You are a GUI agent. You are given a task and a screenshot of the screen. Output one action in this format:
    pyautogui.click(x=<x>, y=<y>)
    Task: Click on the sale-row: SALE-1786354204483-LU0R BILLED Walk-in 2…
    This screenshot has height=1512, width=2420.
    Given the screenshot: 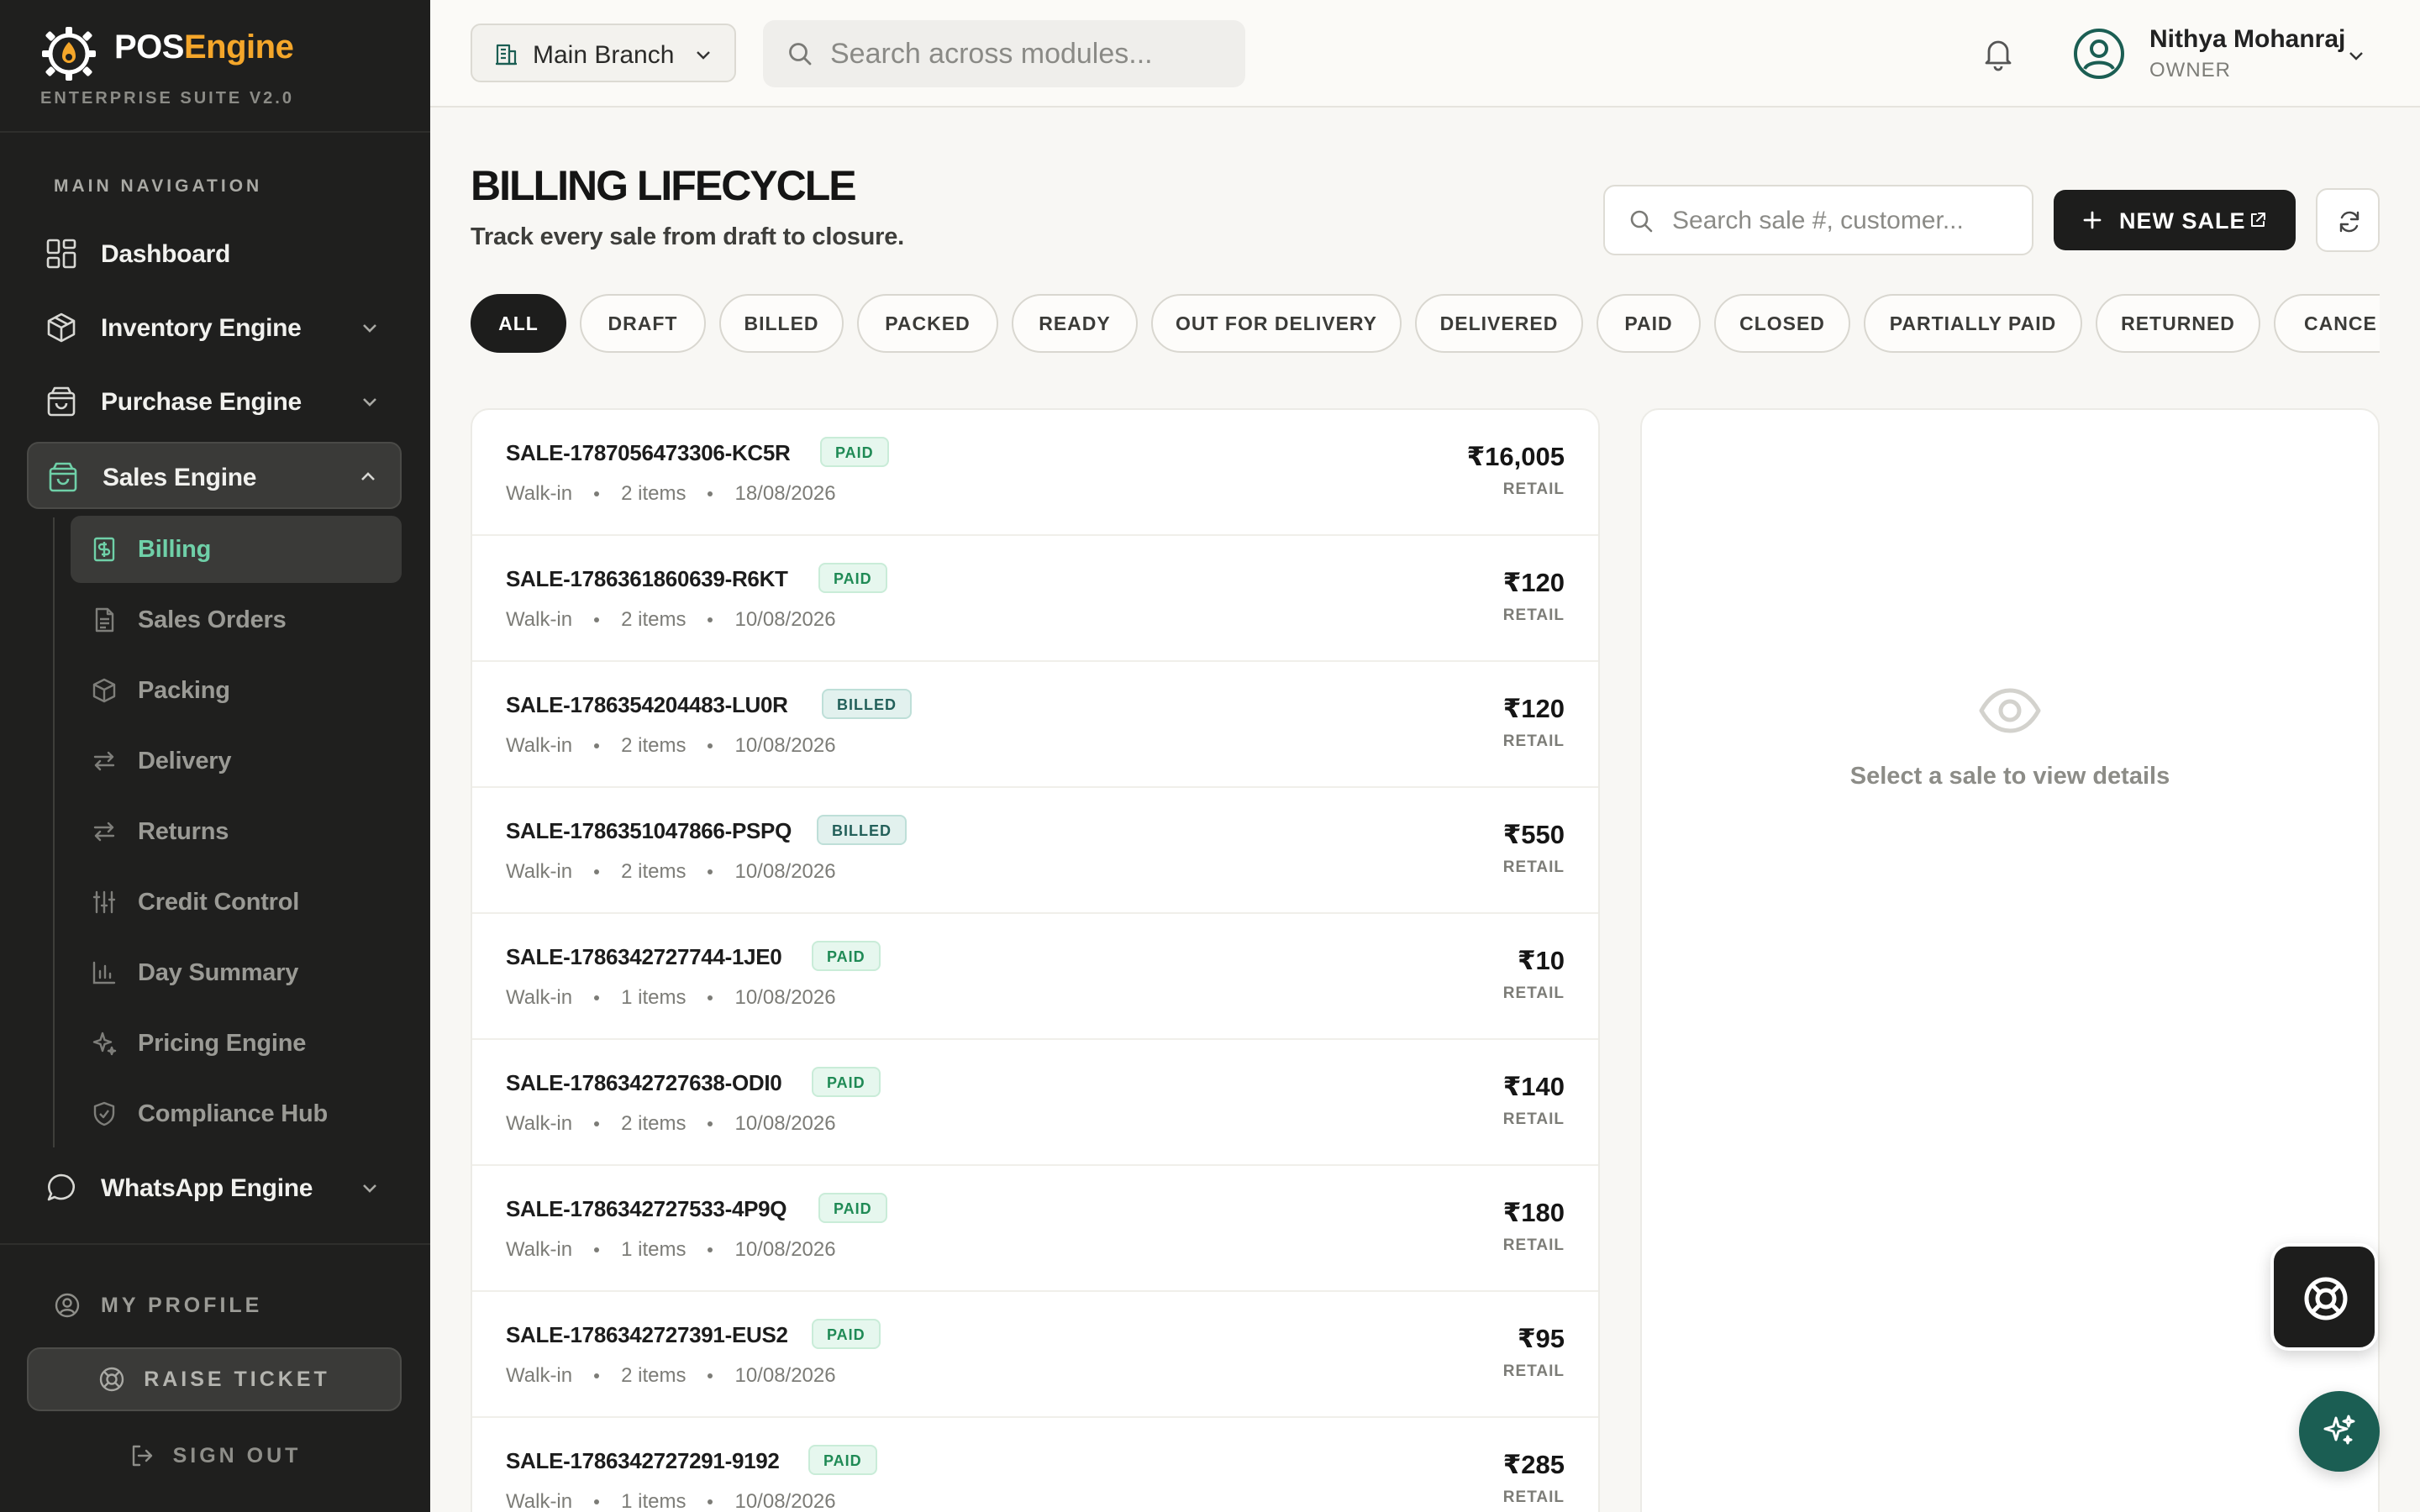 What is the action you would take?
    pyautogui.click(x=1035, y=725)
    